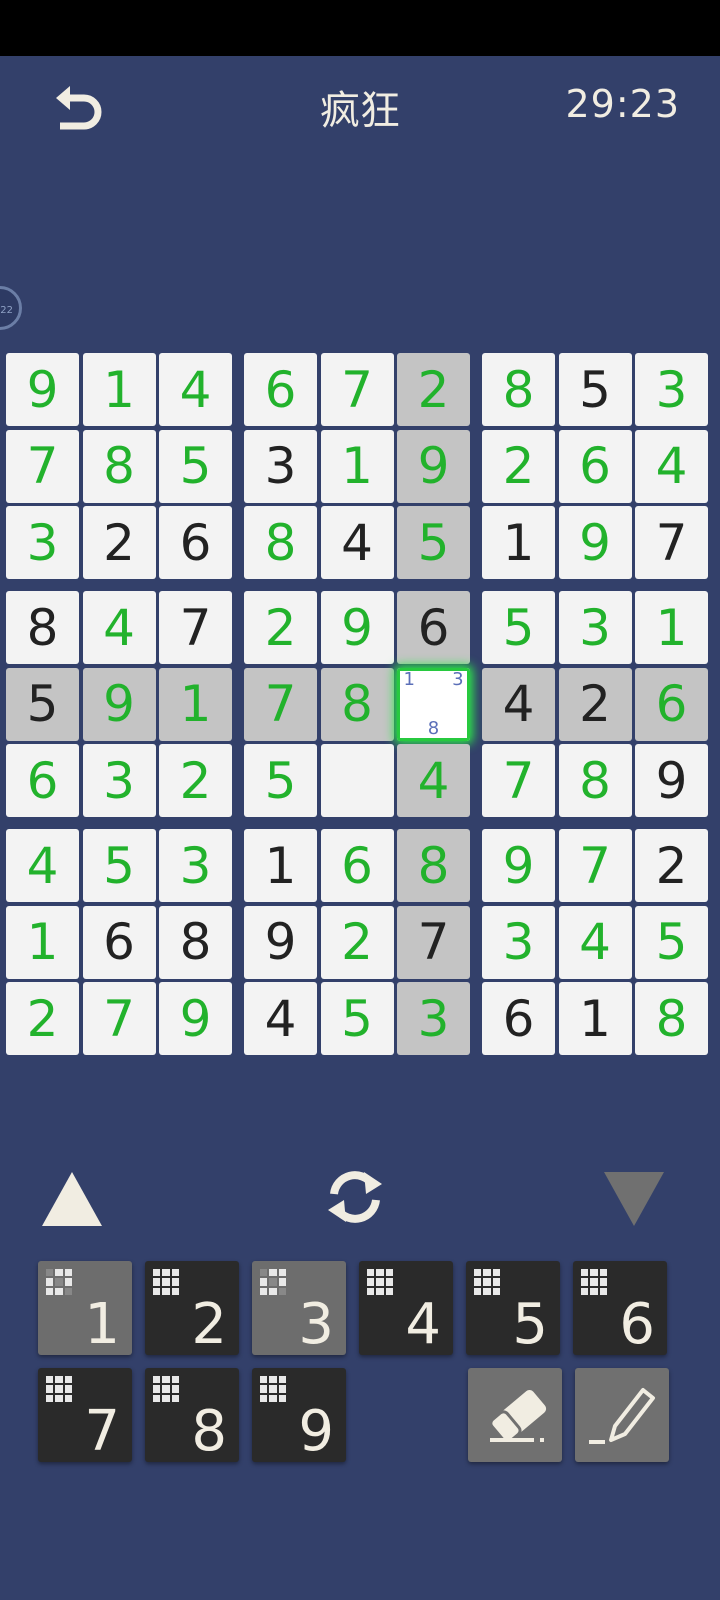 This screenshot has width=720, height=1600. I want to click on eraser-button, so click(515, 1415).